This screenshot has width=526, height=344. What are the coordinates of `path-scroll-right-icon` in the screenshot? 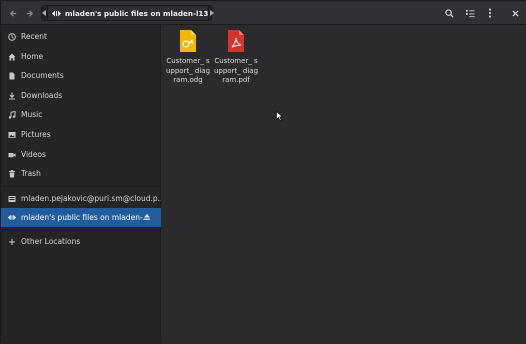 It's located at (212, 13).